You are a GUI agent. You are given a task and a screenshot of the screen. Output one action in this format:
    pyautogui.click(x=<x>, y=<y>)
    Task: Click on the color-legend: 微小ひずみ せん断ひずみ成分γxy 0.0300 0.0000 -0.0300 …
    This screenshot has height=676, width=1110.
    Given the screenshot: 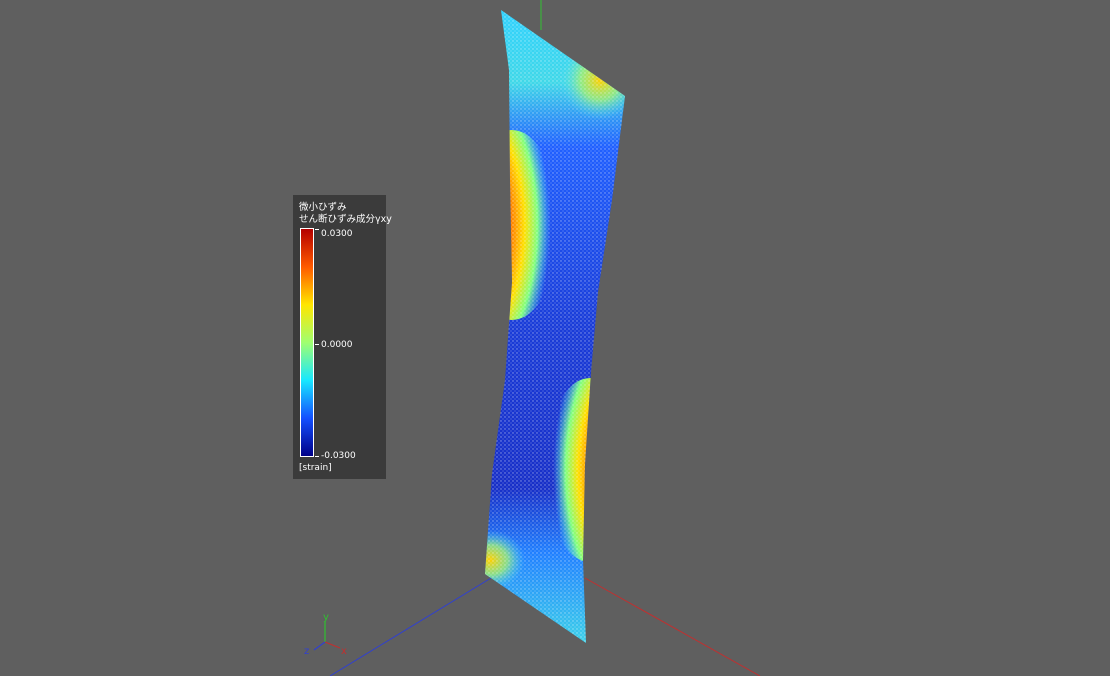 What is the action you would take?
    pyautogui.click(x=342, y=337)
    